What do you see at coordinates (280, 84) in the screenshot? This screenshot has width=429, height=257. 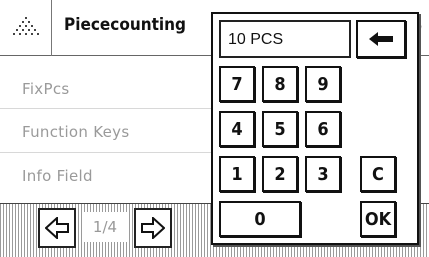 I see `key-8: 8` at bounding box center [280, 84].